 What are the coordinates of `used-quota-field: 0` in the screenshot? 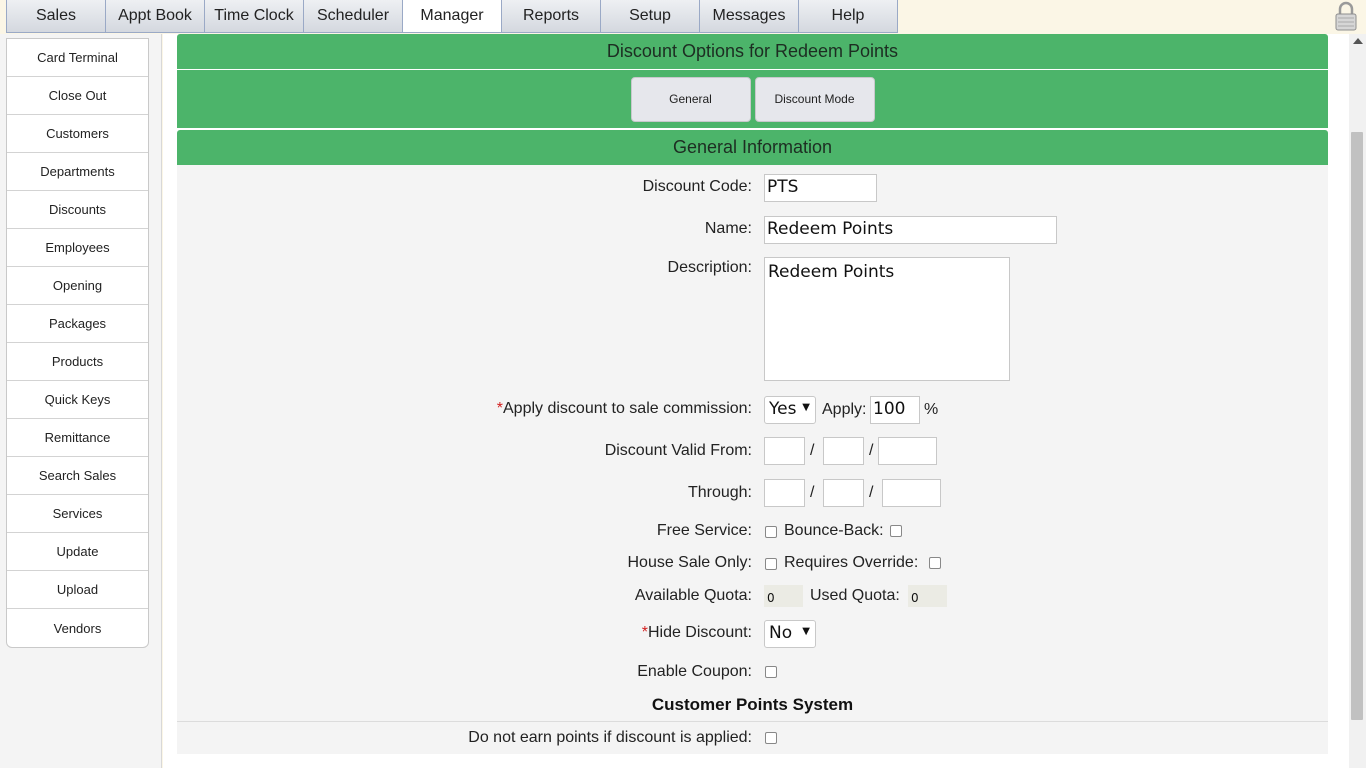 It's located at (927, 596).